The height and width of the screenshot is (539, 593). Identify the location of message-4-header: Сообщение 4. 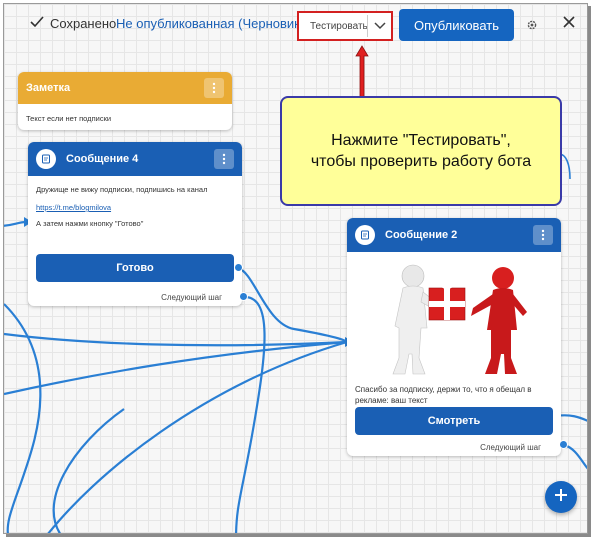
(135, 159).